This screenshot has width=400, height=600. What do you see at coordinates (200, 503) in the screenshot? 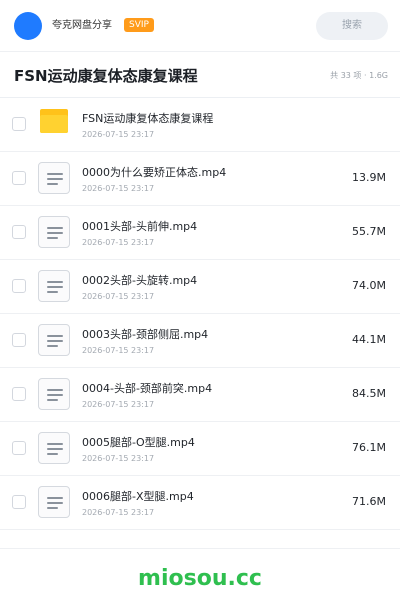
I see `list-item: 0006腿部-X型腿.mp4 2026-07-15 23:17 71.6M` at bounding box center [200, 503].